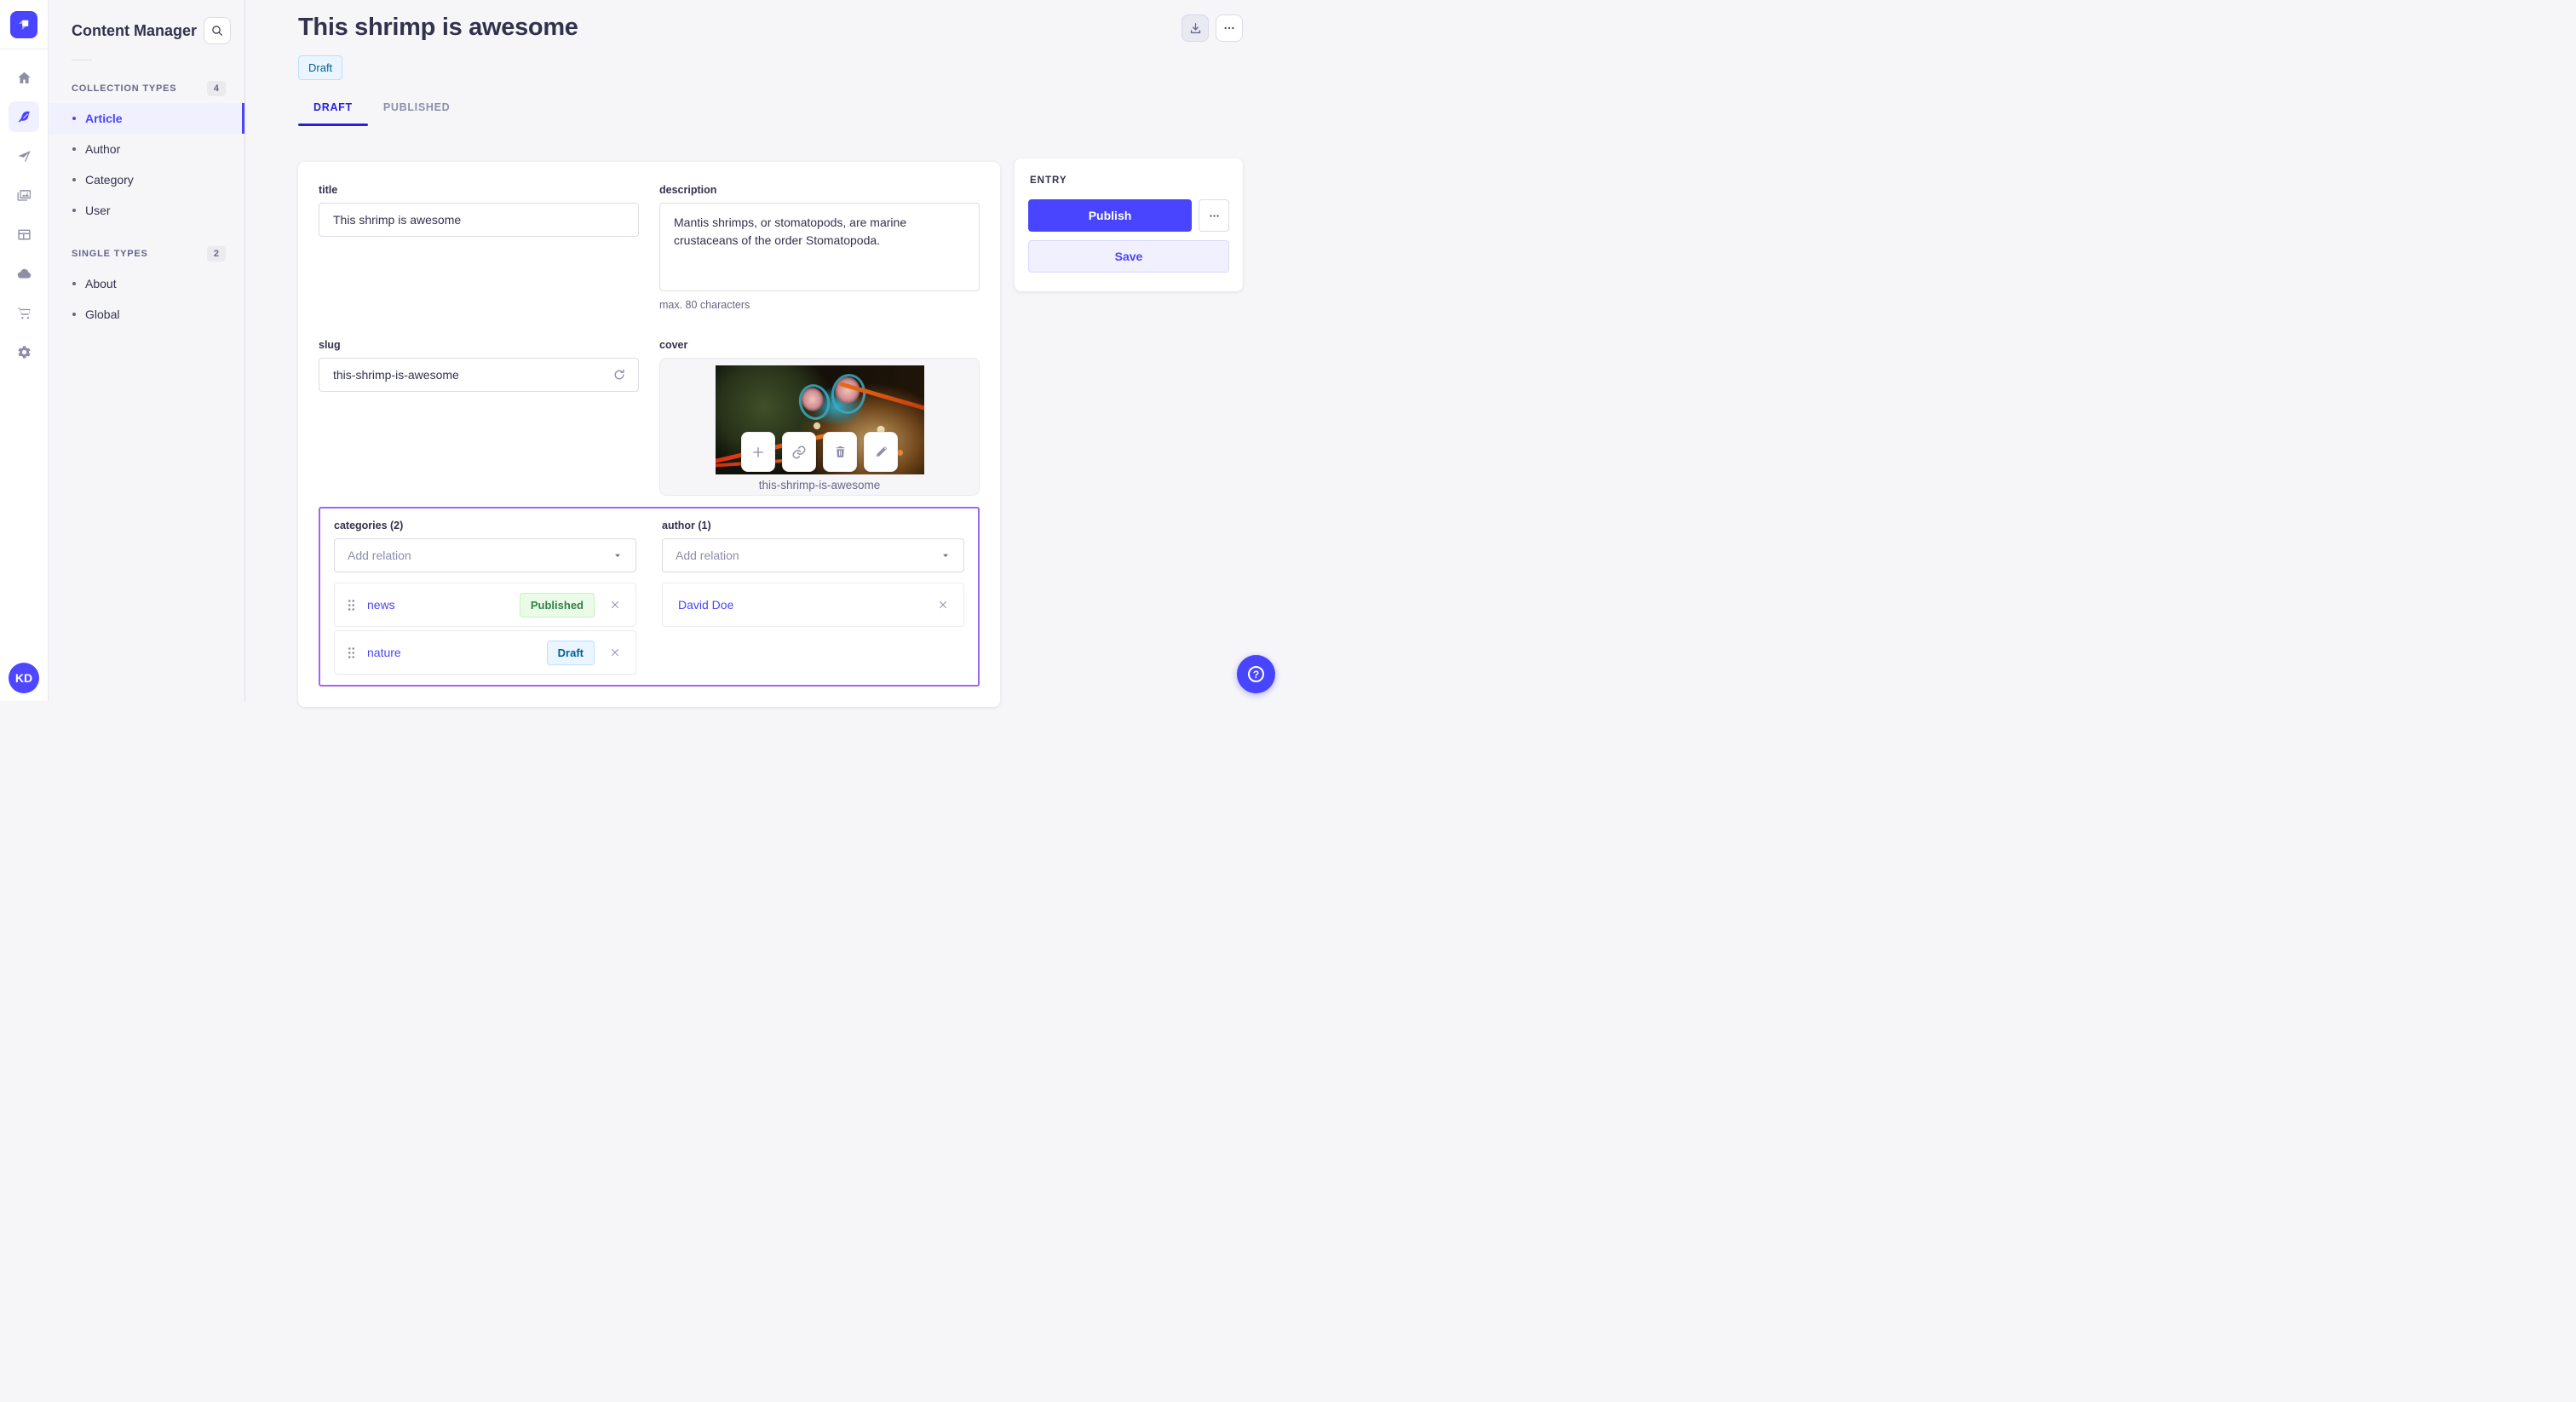  Describe the element at coordinates (110, 254) in the screenshot. I see `single-types-label: SINGLE TYPES` at that location.